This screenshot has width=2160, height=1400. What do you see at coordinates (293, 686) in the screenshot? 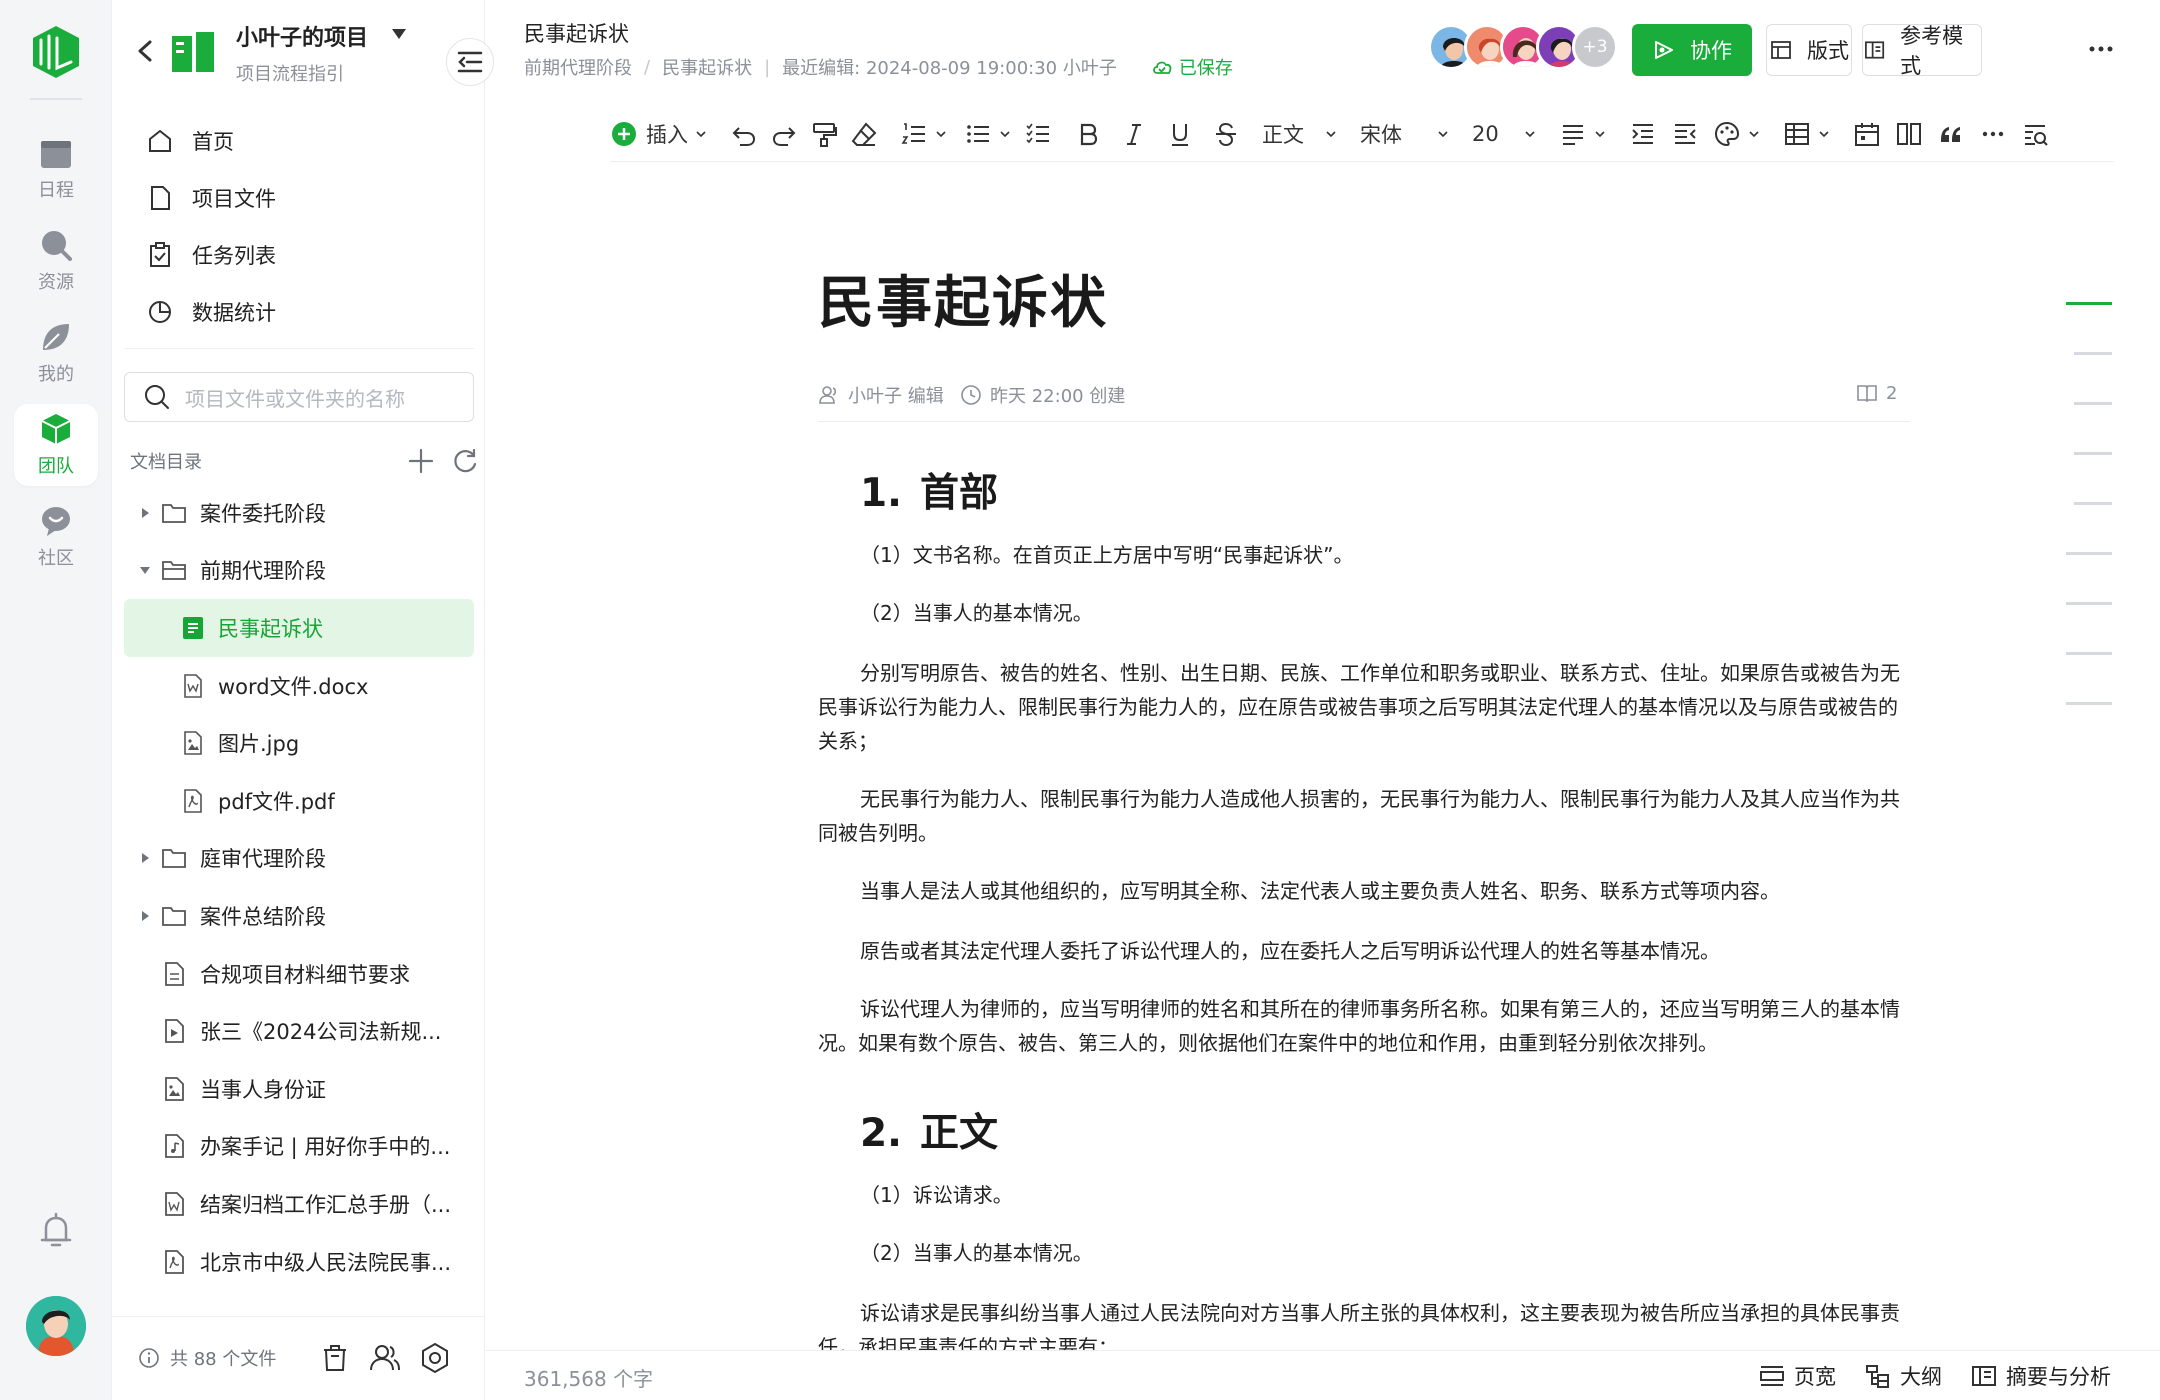
I see `tree-label: word文件.docx` at bounding box center [293, 686].